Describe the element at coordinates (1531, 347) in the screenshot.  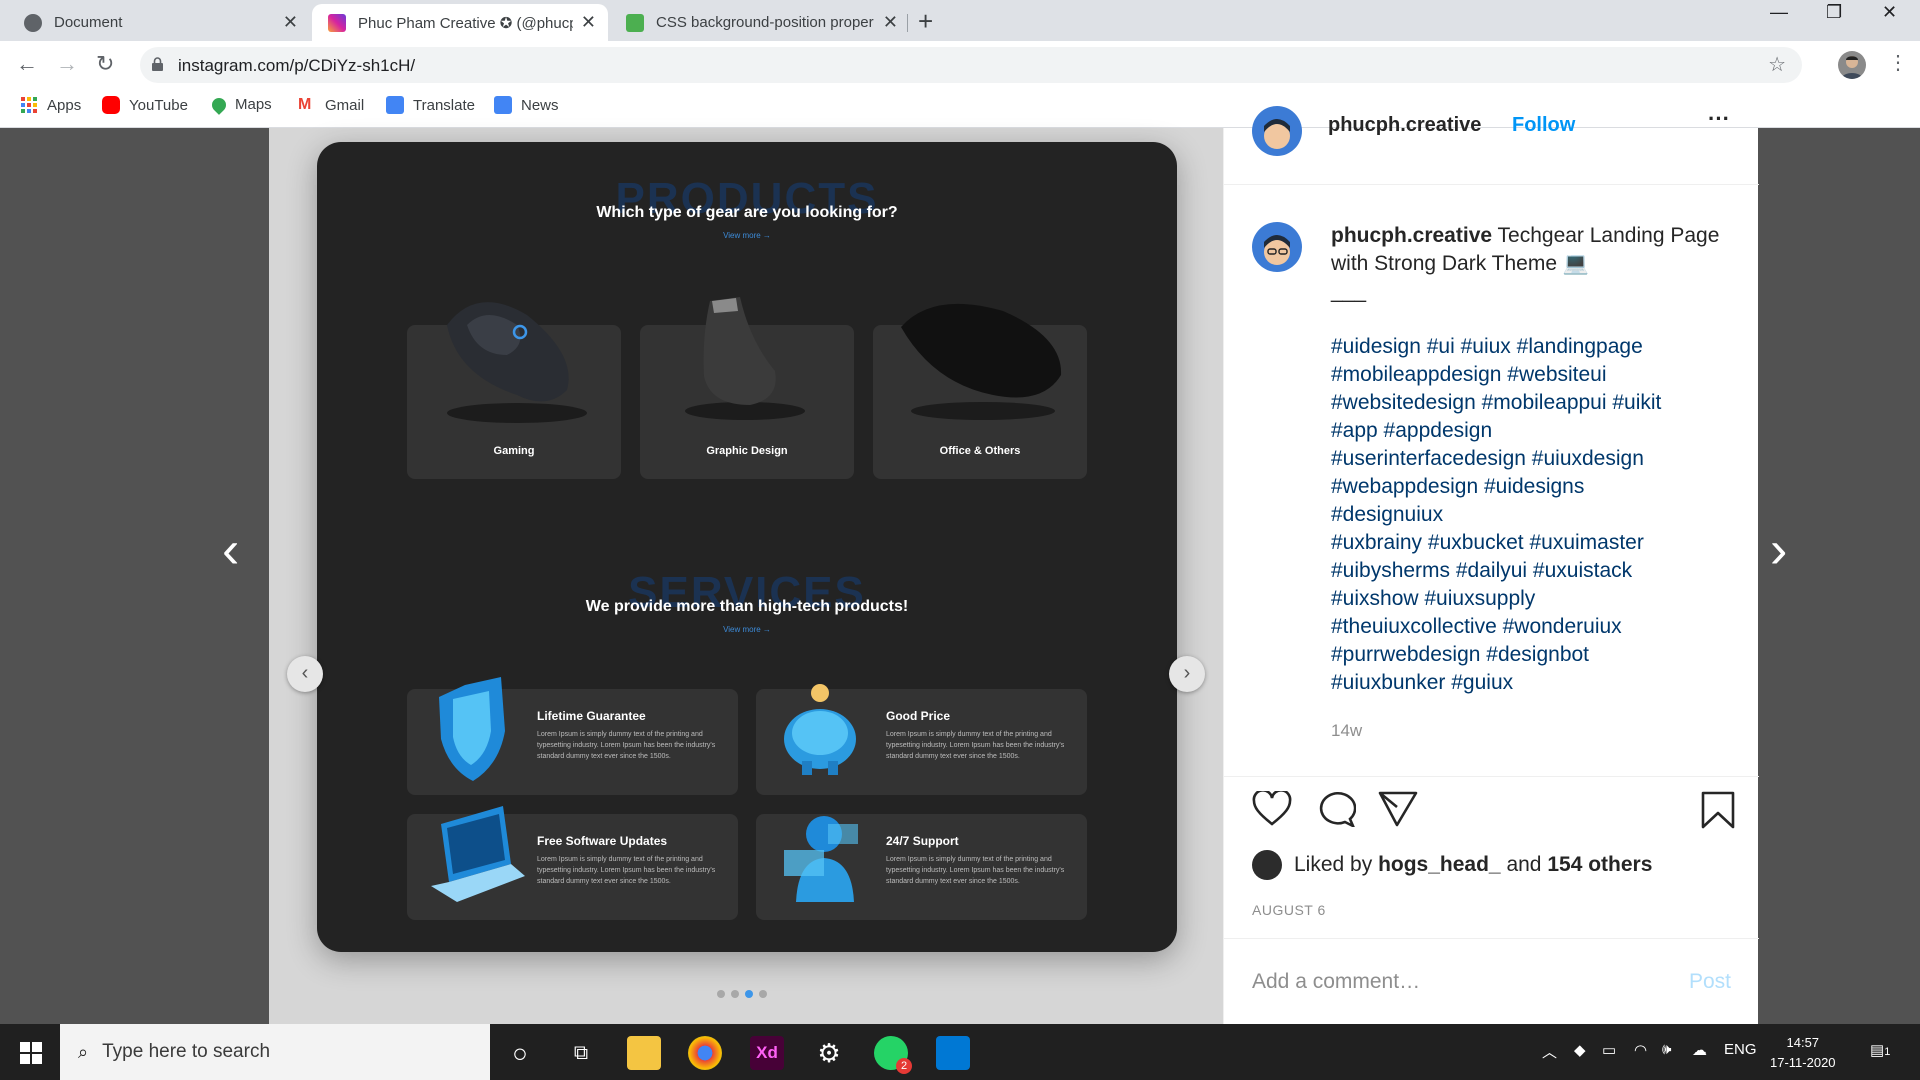
I see `hashtag-line: #uidesign #ui #uiux #landingpage` at that location.